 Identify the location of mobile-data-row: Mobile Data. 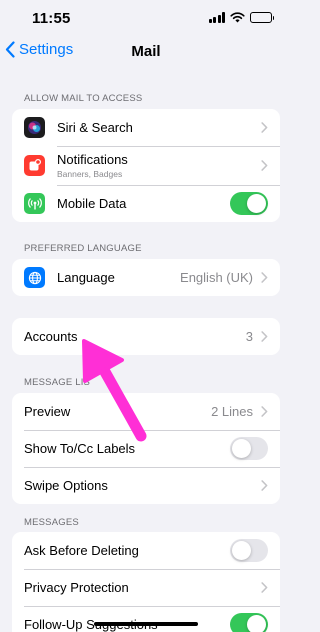
(146, 203).